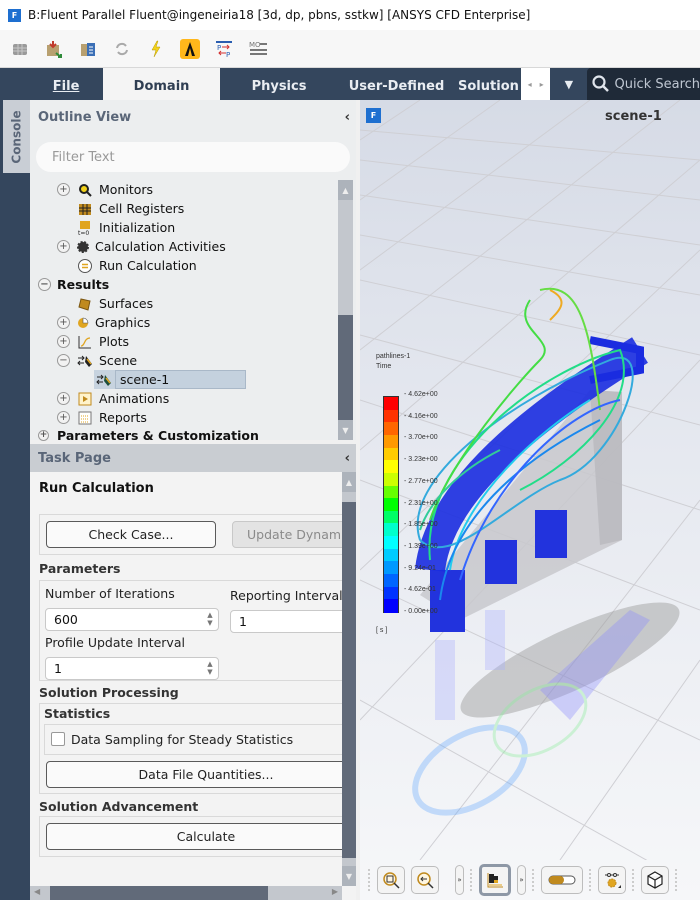  What do you see at coordinates (224, 49) in the screenshot?
I see `parameter-transfer-icon: PP` at bounding box center [224, 49].